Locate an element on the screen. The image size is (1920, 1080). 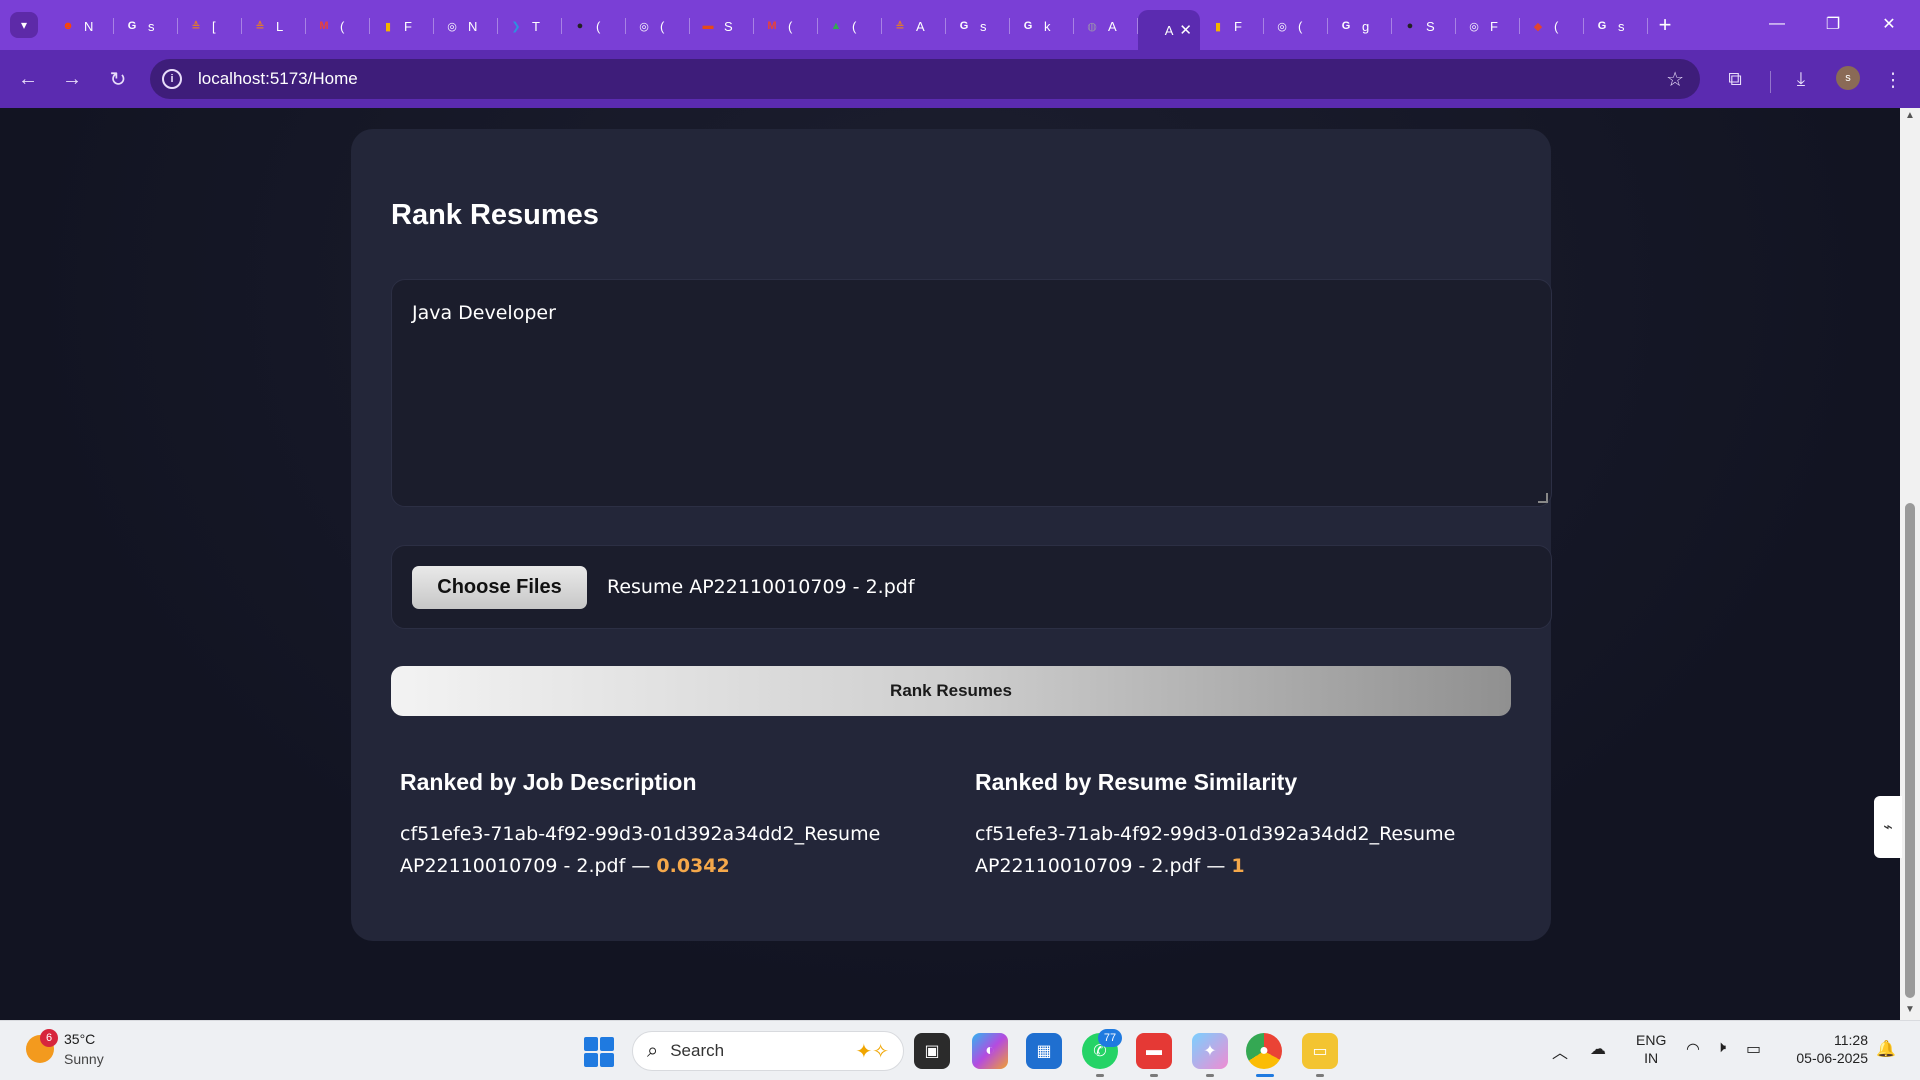
tab-title: A is located at coordinates (1112, 26).